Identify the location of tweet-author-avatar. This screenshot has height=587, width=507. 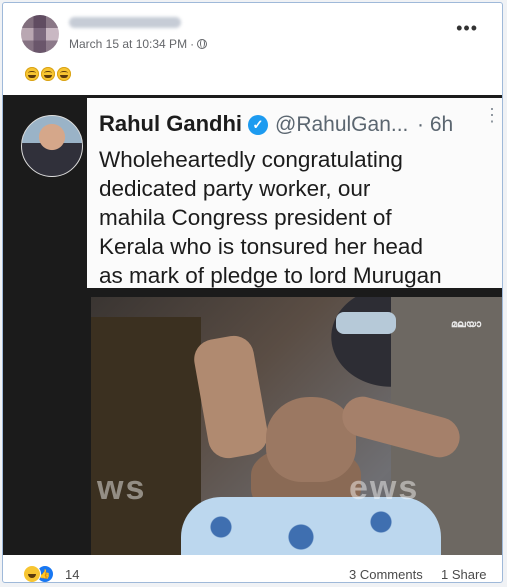
(52, 146).